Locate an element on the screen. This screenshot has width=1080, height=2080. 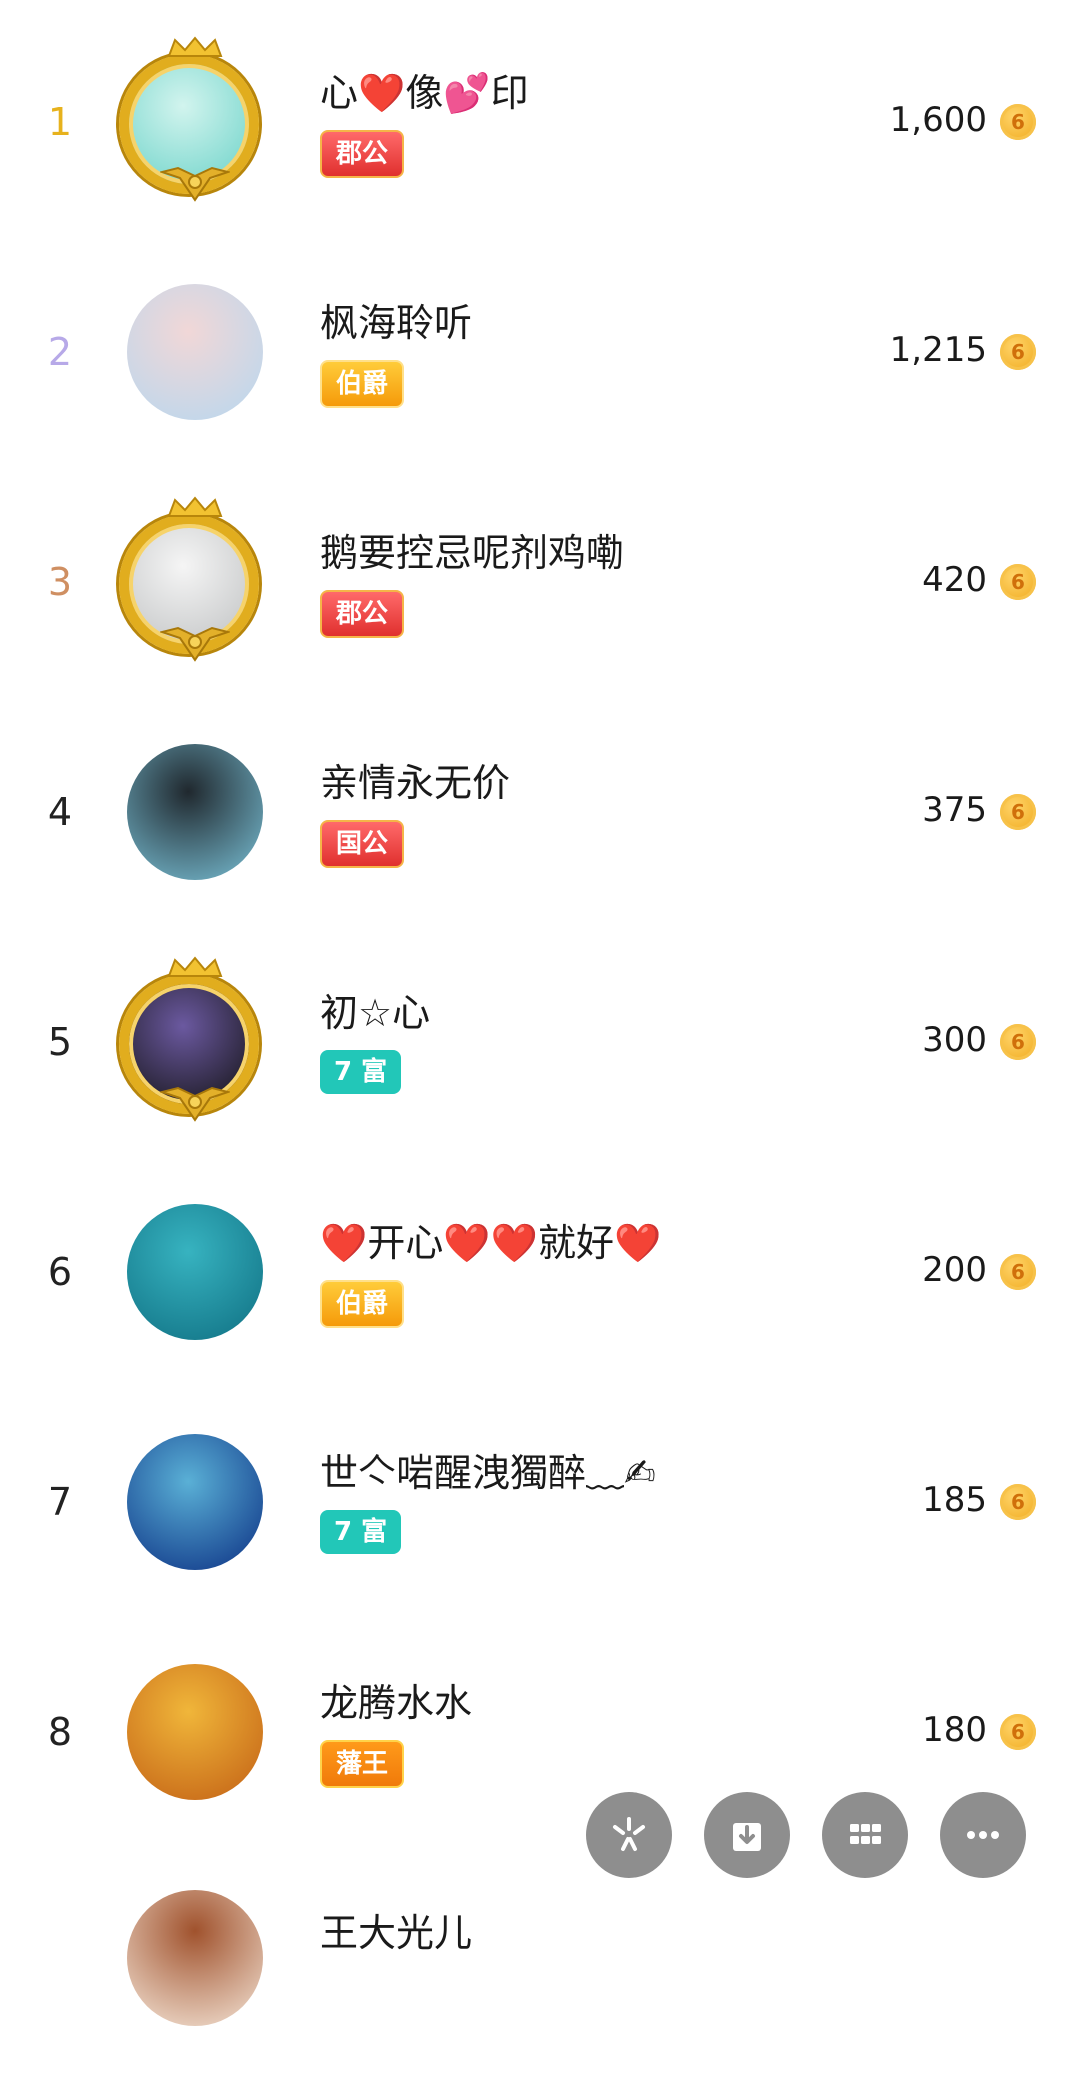
user-name: 世亽啱醒洩獨醉﹏✍ is located at coordinates (488, 1473).